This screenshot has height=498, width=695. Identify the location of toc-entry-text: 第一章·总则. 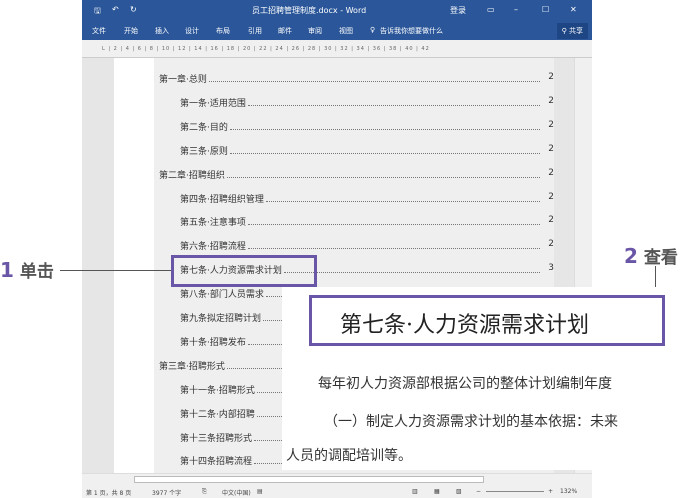
(183, 80).